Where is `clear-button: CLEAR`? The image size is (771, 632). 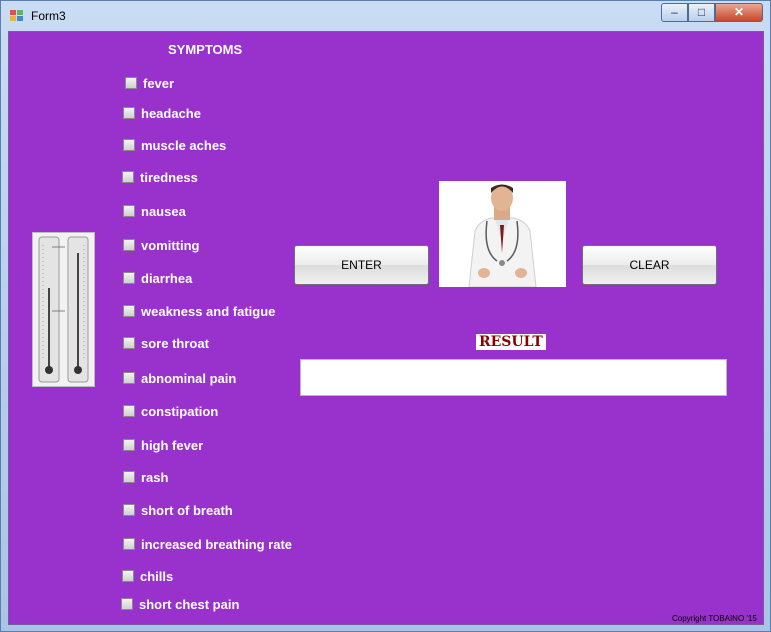
clear-button: CLEAR is located at coordinates (649, 265).